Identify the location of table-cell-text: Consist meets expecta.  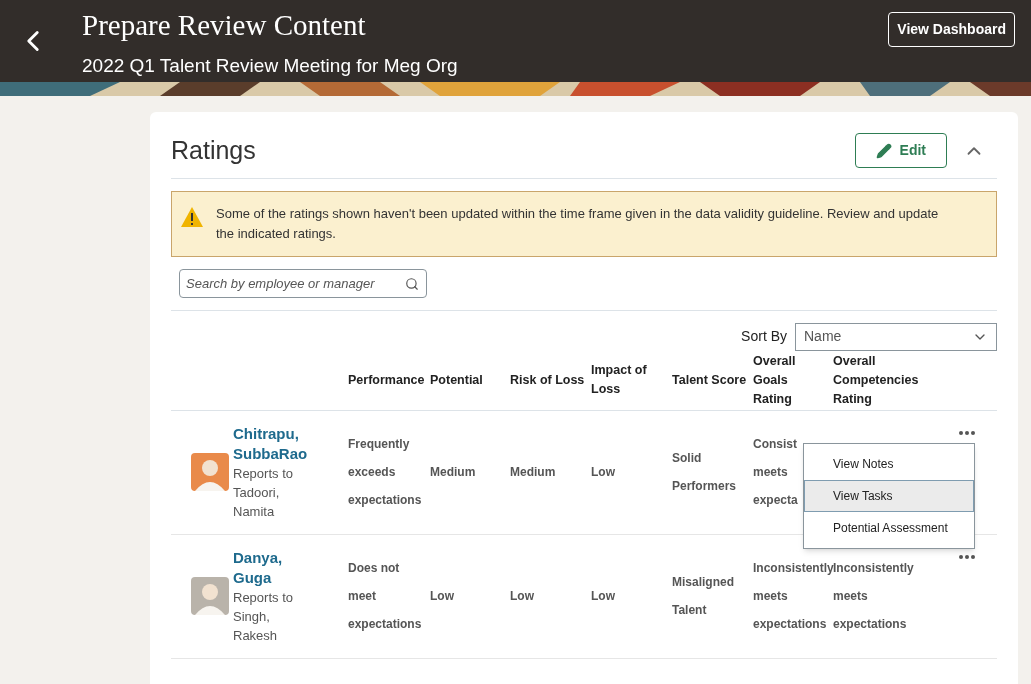
(775, 472).